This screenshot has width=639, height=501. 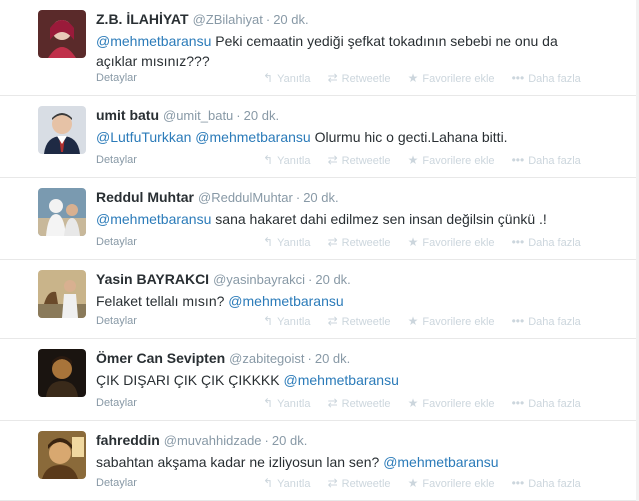 I want to click on tweet-header: umit batu @umit_batu · 20 dk., so click(x=187, y=115).